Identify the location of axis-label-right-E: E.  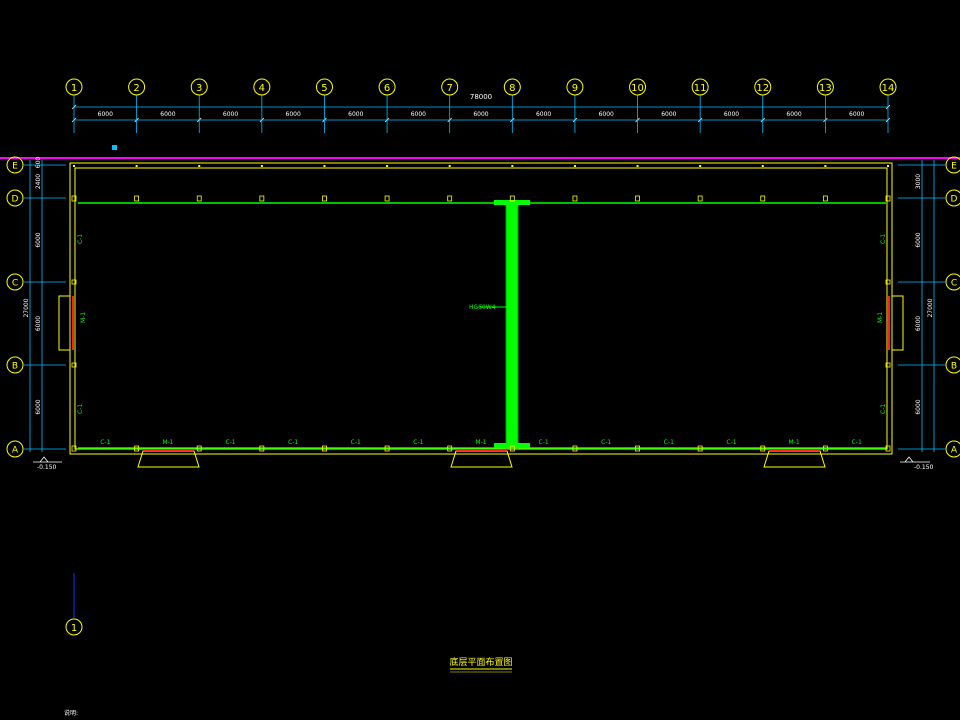
(954, 167).